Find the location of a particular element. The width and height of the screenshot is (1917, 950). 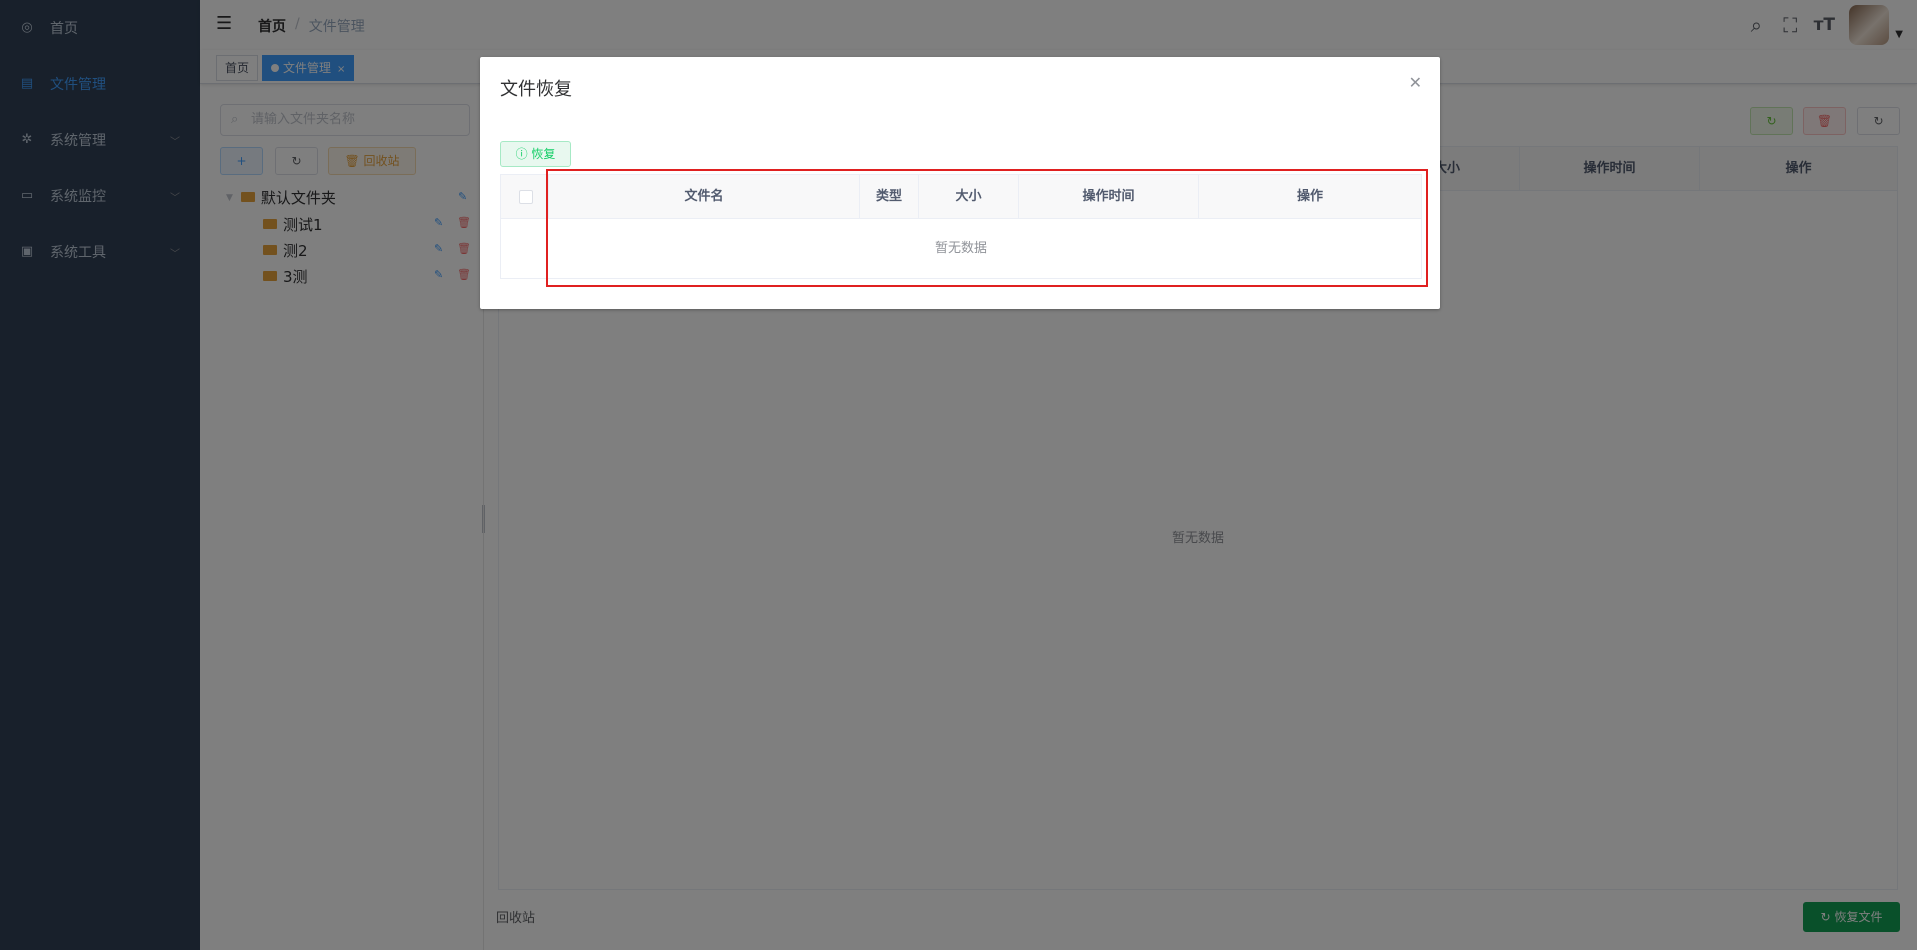

select-all-checkbox is located at coordinates (526, 197).